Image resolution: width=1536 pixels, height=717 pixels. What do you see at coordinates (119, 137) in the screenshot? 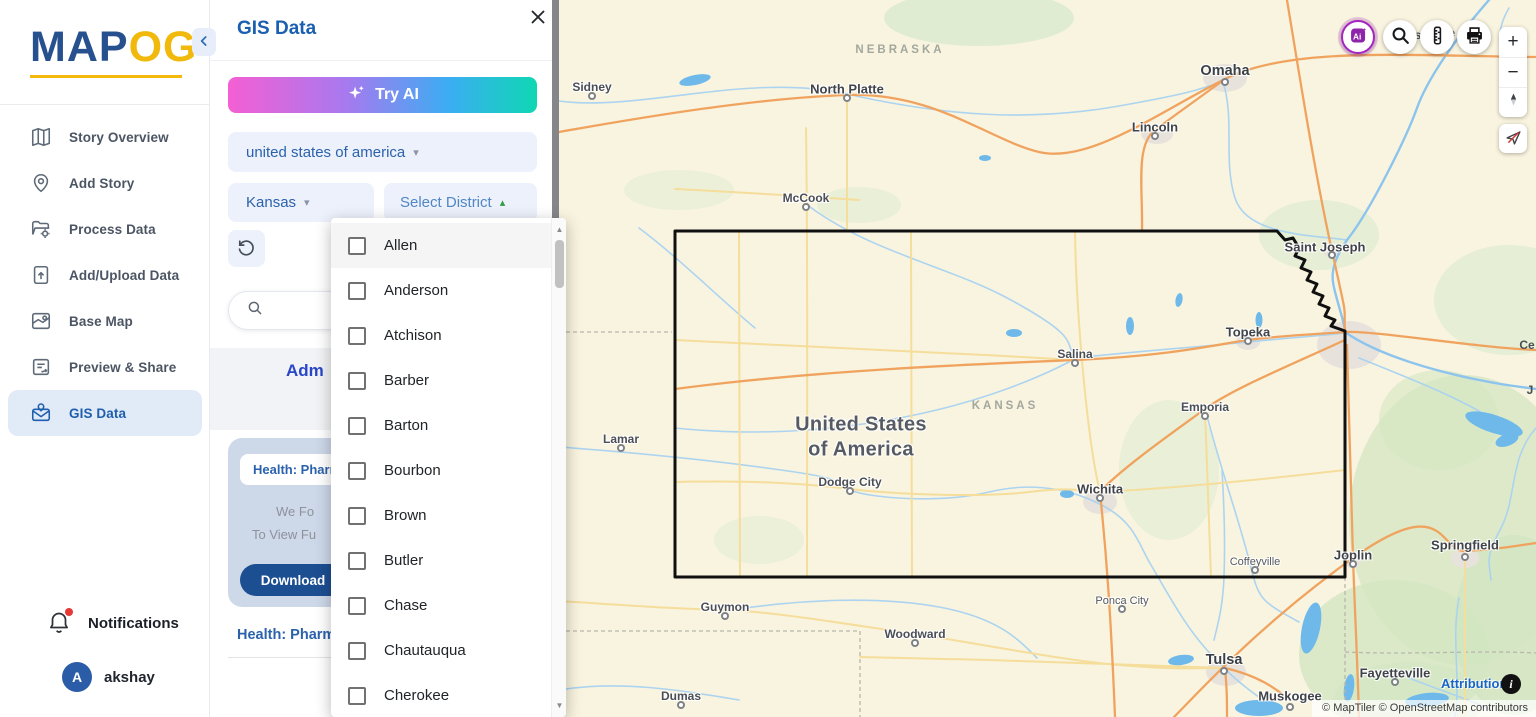
I see `sidebar-item-label: Story Overview` at bounding box center [119, 137].